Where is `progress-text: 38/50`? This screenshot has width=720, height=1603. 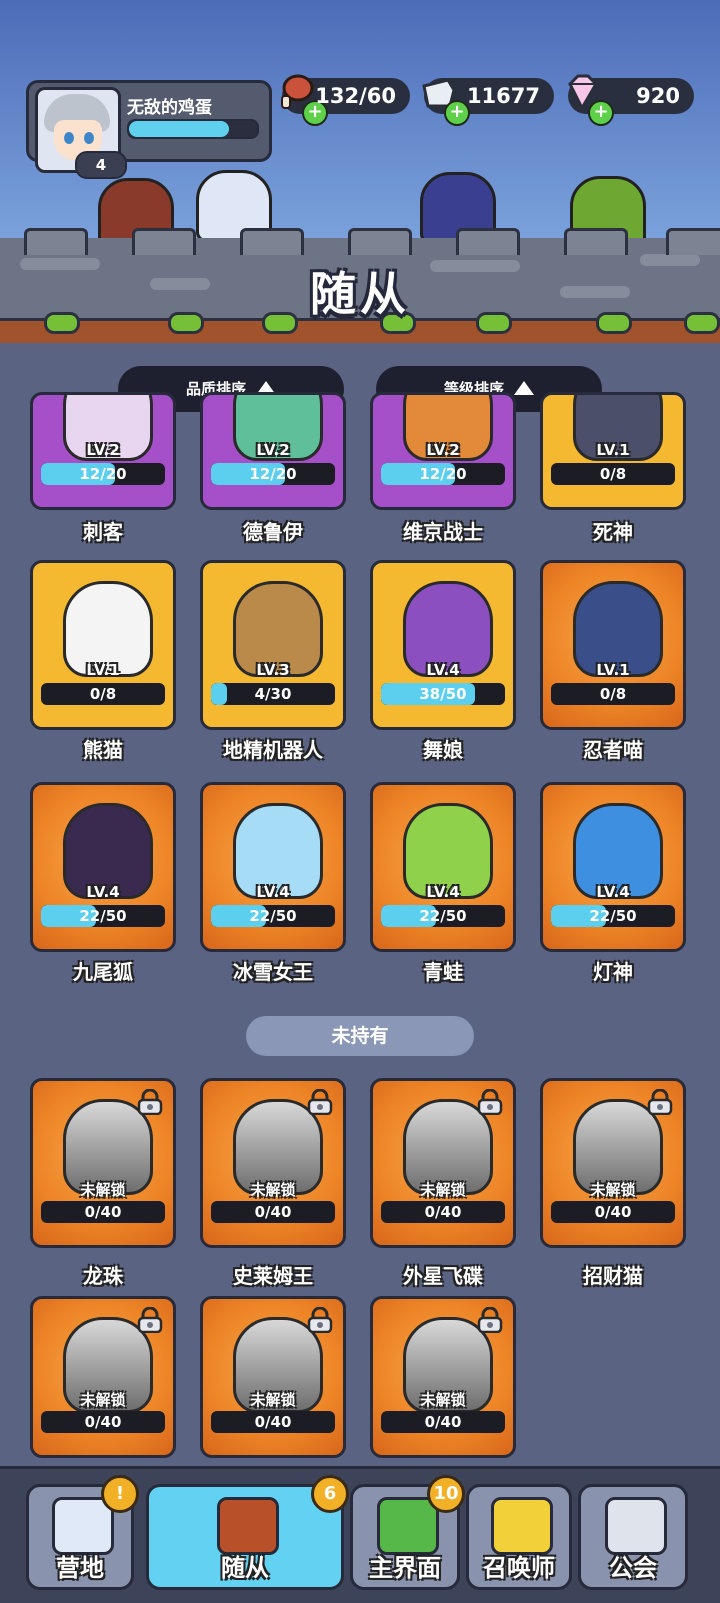
progress-text: 38/50 is located at coordinates (443, 694).